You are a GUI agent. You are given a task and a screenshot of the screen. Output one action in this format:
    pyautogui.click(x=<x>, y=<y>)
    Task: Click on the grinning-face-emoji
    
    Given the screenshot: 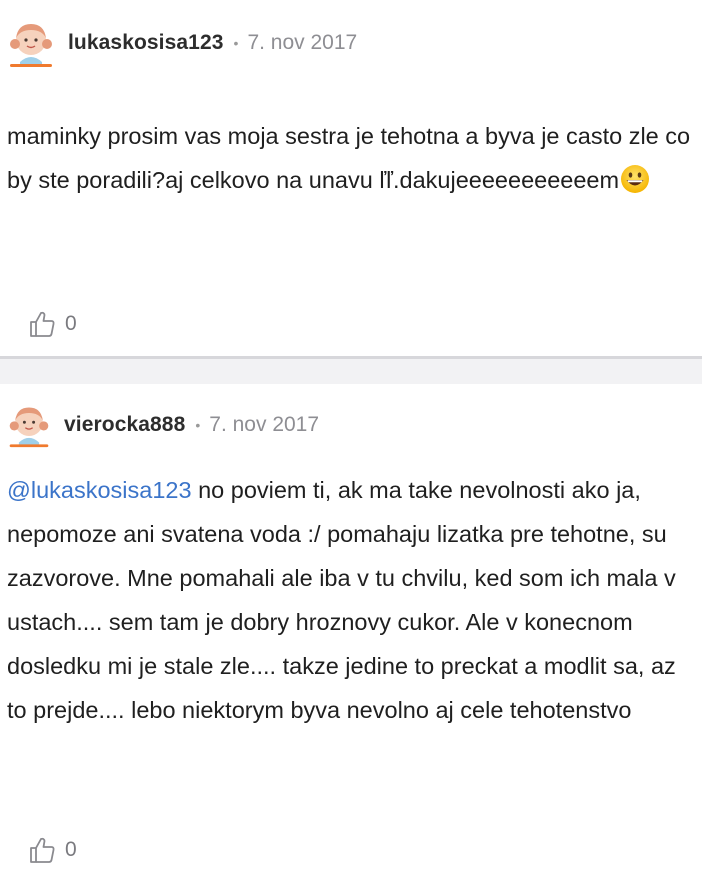 What is the action you would take?
    pyautogui.click(x=635, y=179)
    